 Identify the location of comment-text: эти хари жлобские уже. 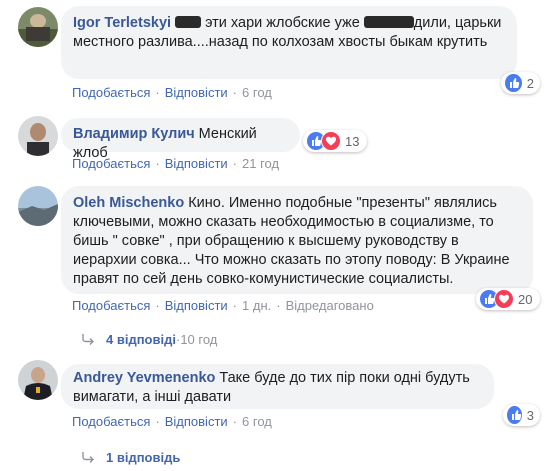
(282, 23).